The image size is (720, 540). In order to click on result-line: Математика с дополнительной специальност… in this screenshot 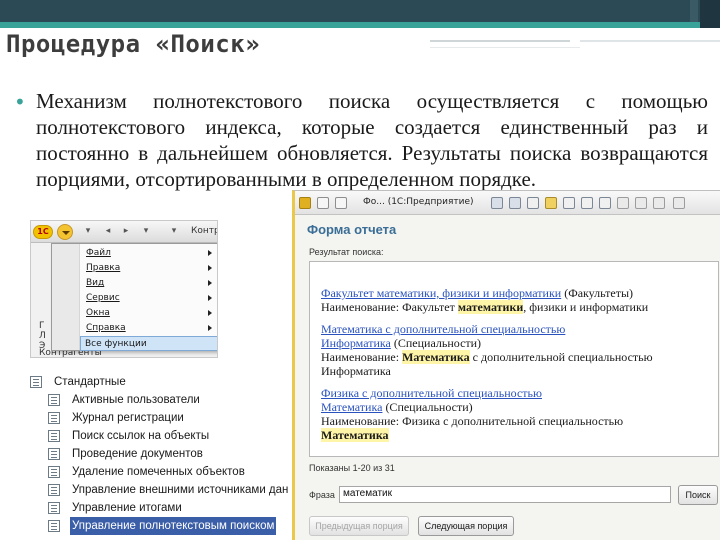, I will do `click(443, 329)`.